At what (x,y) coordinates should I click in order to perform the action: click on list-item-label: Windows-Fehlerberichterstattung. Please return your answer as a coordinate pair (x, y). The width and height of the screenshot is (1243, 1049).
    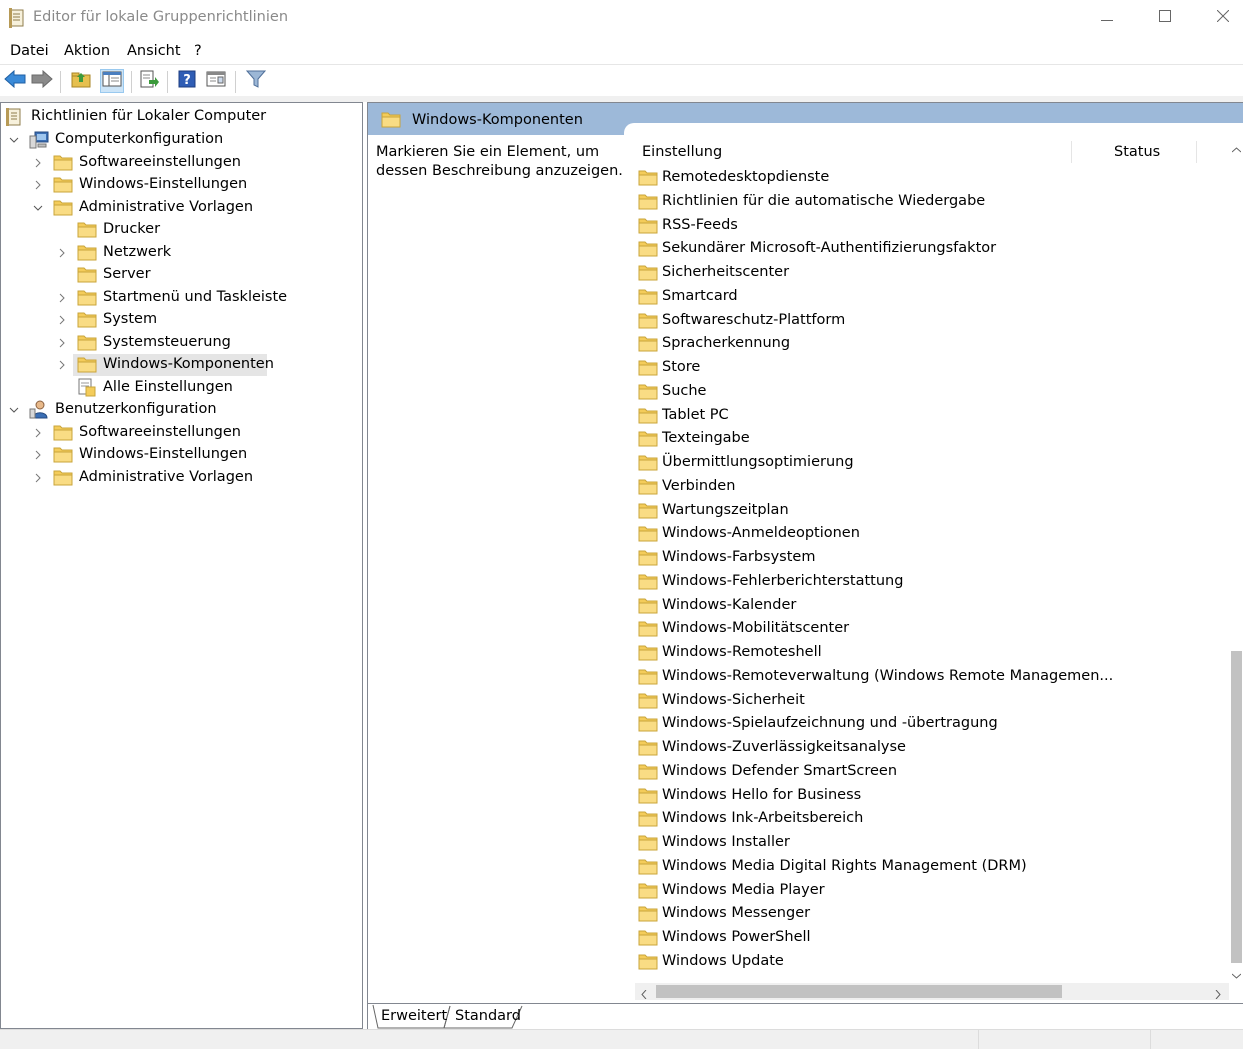
    Looking at the image, I should click on (783, 581).